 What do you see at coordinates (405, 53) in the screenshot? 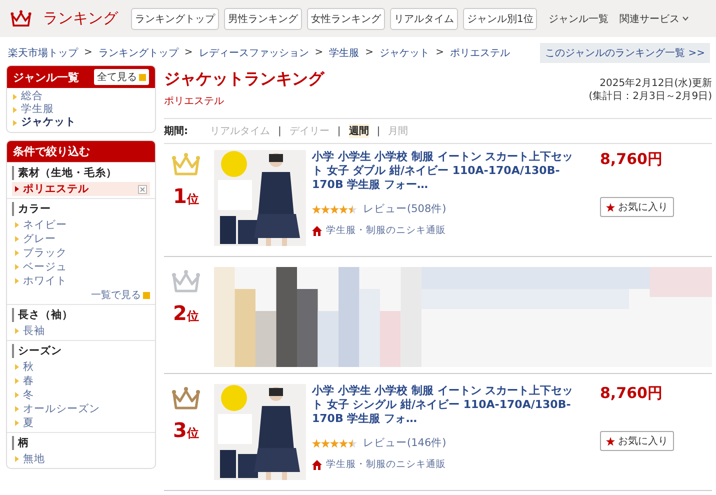
I see `breadcrumb-link: ジャケット` at bounding box center [405, 53].